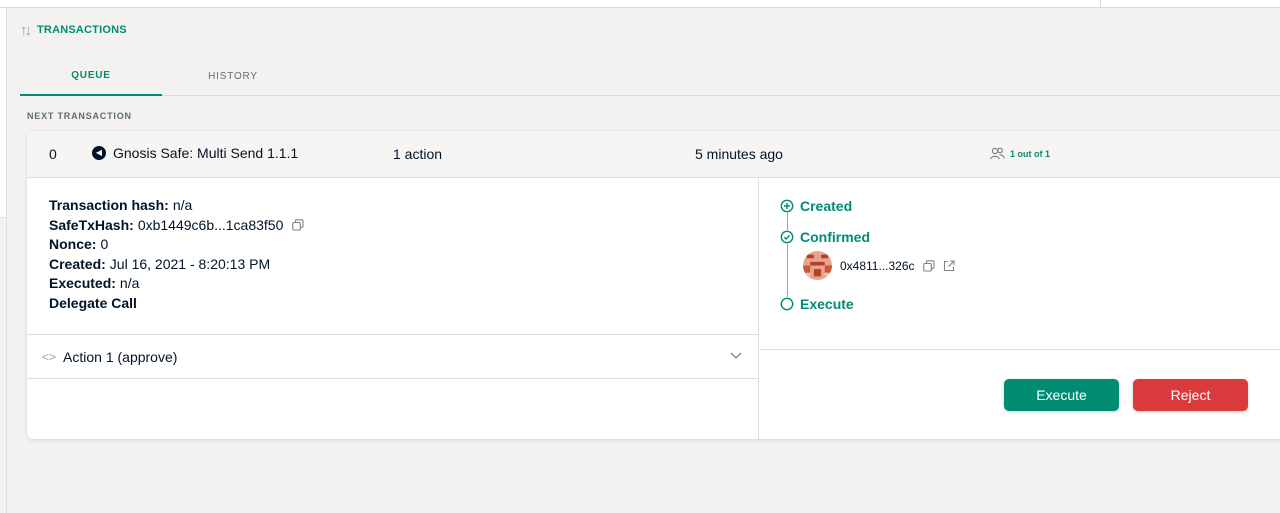 Image resolution: width=1280 pixels, height=513 pixels. Describe the element at coordinates (93, 302) in the screenshot. I see `detail-delegate-call: Delegate Call` at that location.